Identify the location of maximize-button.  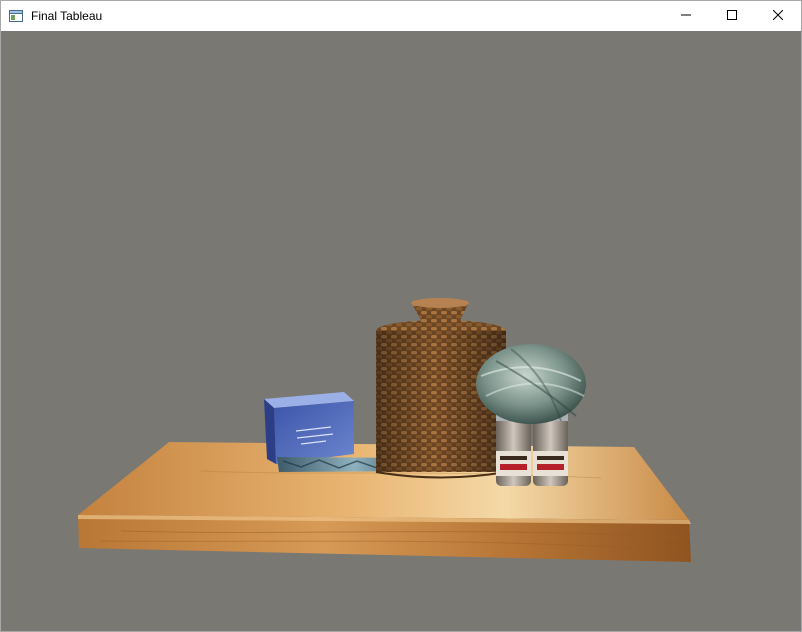
(732, 16).